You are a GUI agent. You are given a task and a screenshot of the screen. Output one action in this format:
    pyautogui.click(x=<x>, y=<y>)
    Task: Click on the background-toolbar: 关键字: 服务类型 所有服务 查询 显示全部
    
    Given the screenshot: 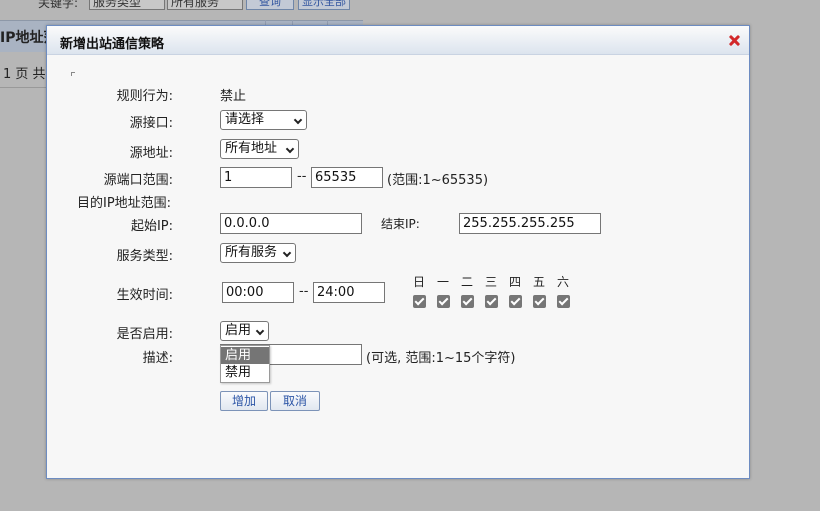 What is the action you would take?
    pyautogui.click(x=180, y=6)
    